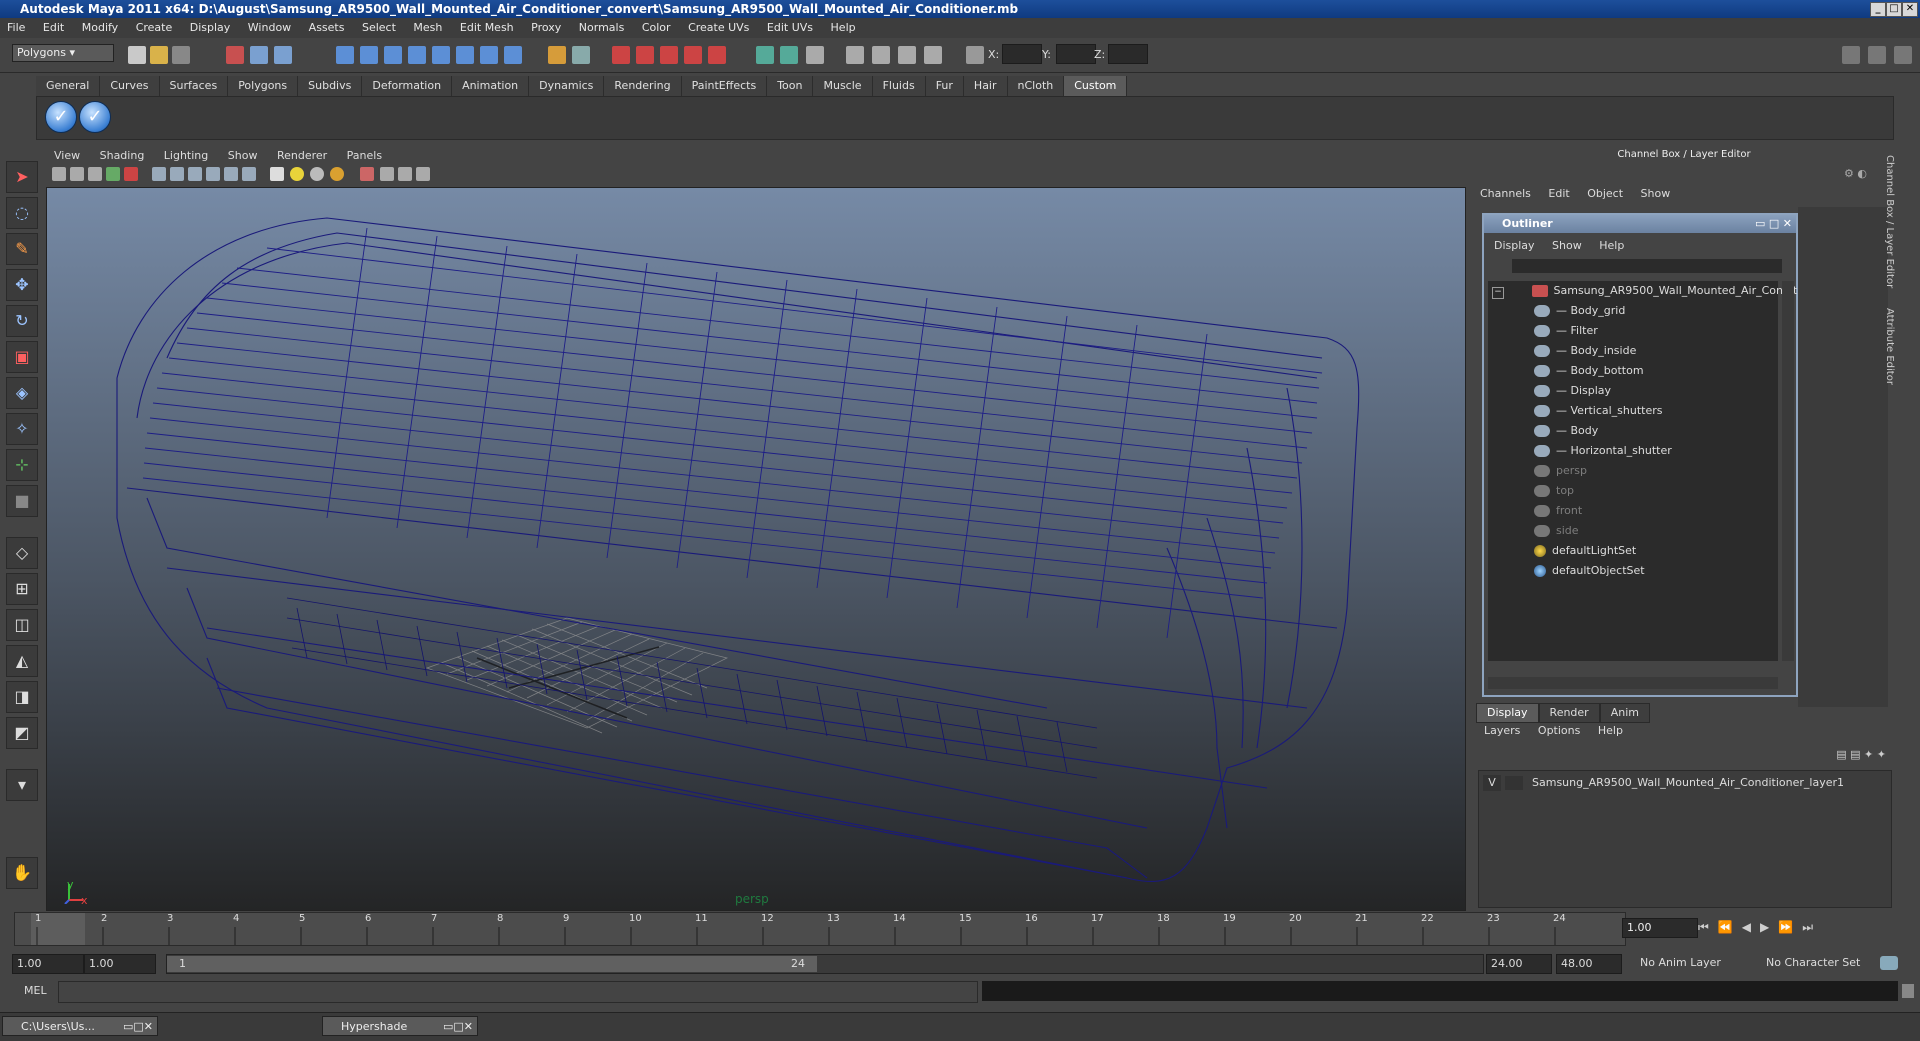  Describe the element at coordinates (1589, 571) in the screenshot. I see `outliner-set-item: defaultObjectSet` at that location.